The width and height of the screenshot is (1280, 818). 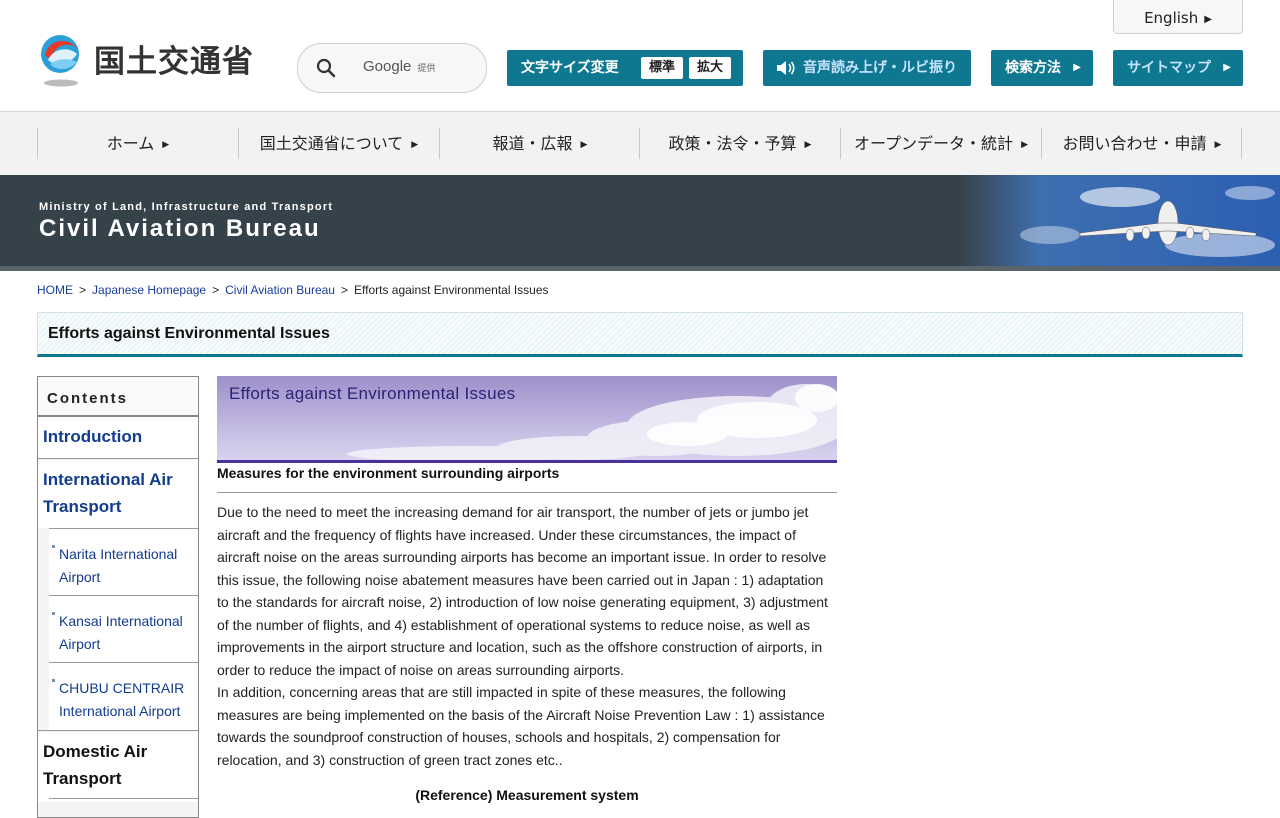 I want to click on google-search-label: Google 提供, so click(x=399, y=66).